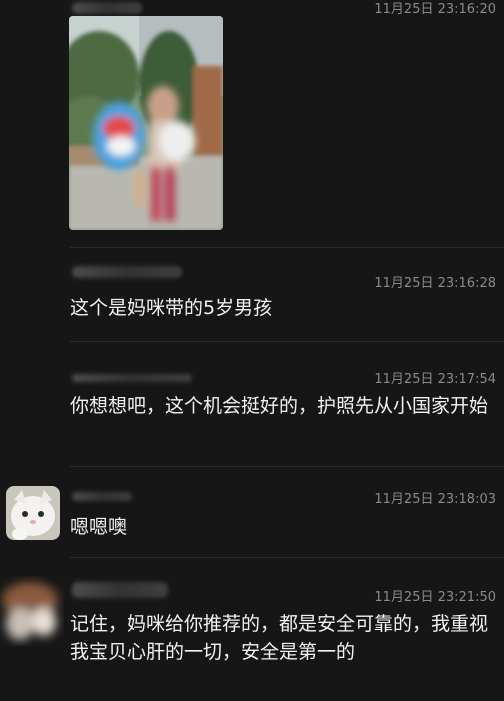 This screenshot has width=504, height=701. I want to click on message-timestamp: 11月25日 23:16:20, so click(435, 9).